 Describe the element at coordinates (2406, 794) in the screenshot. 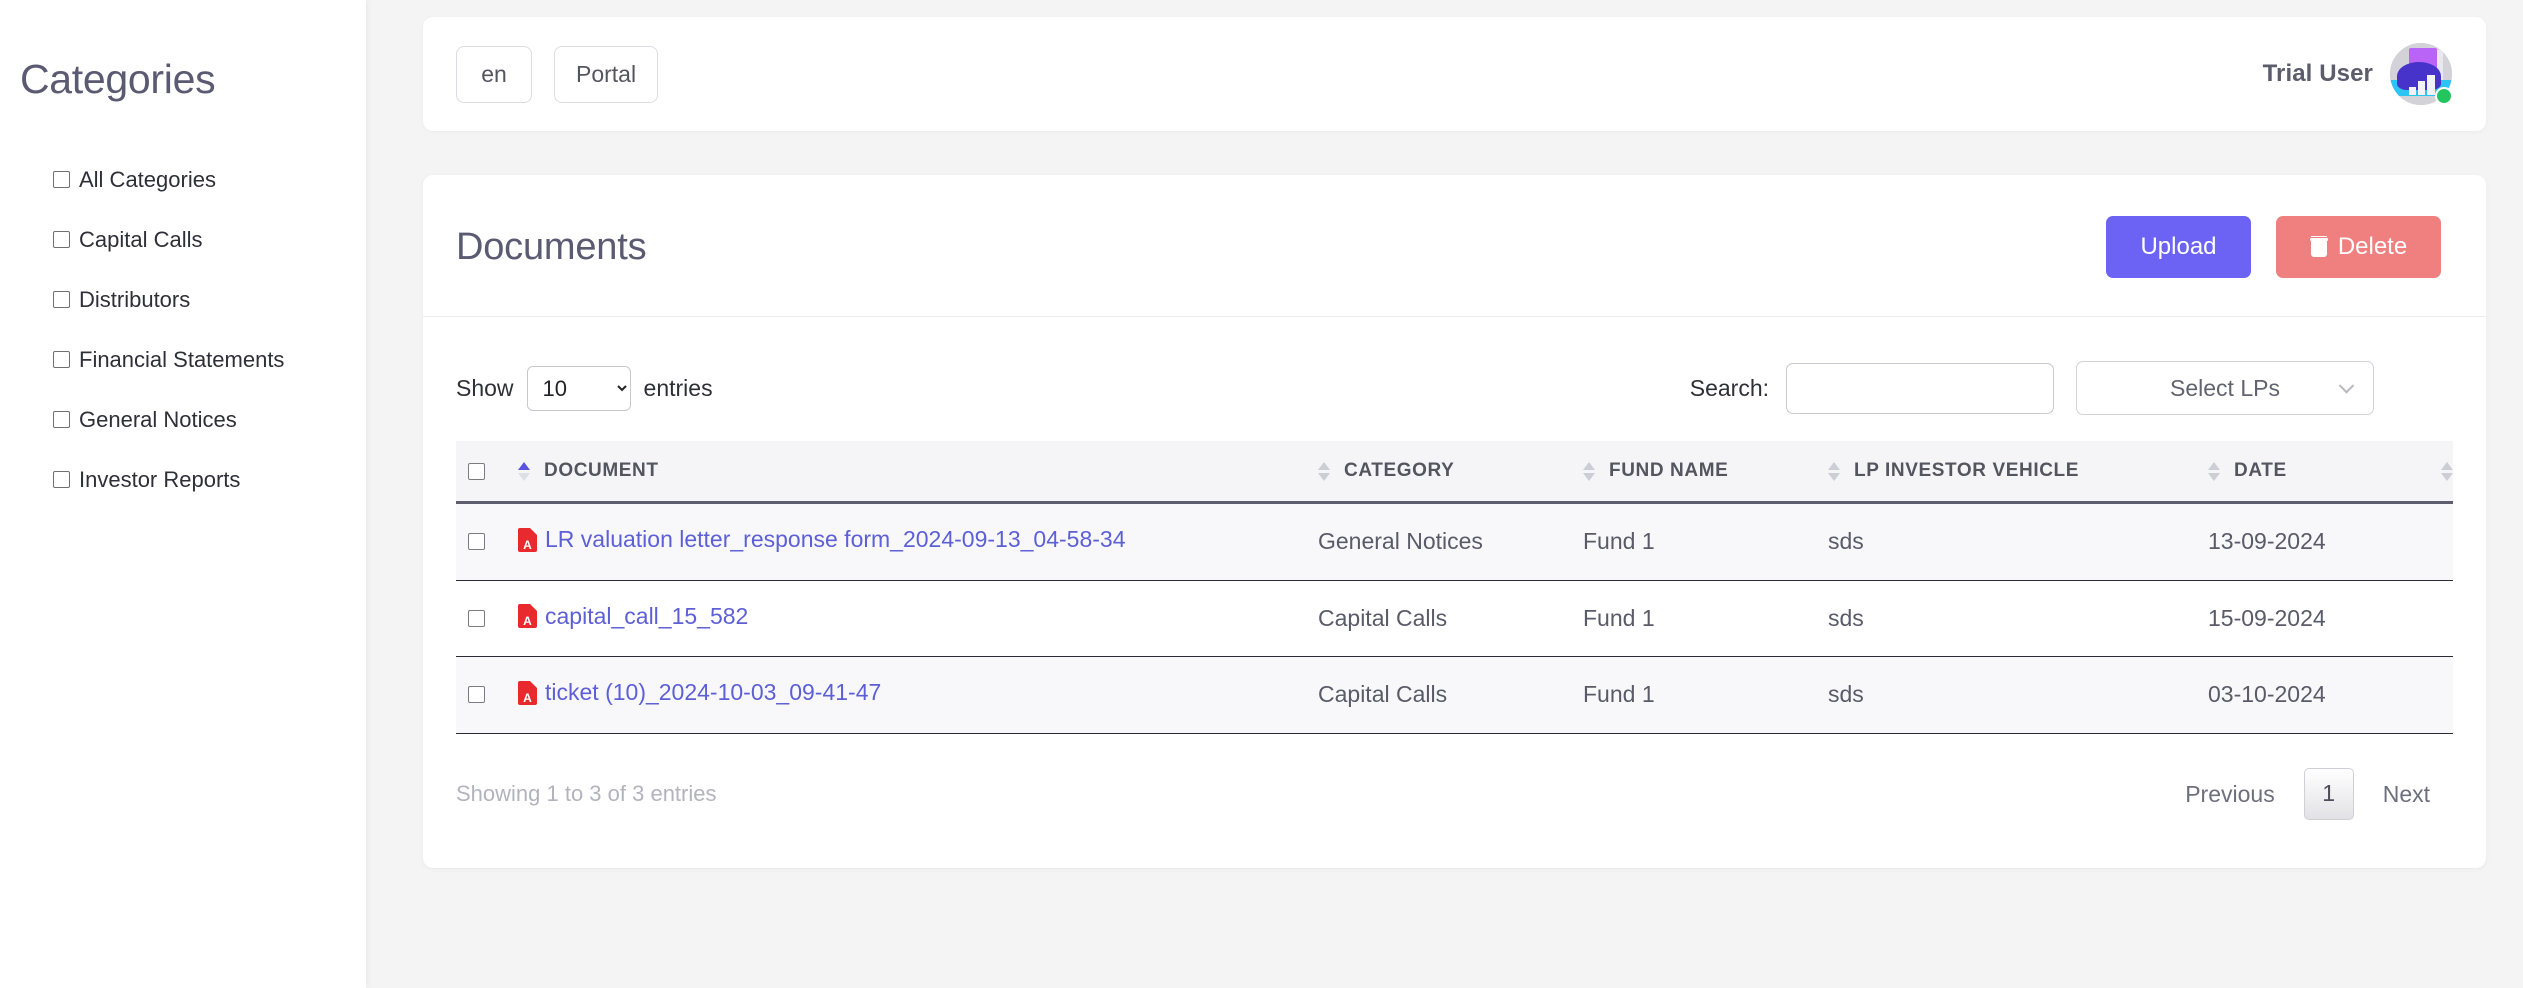

I see `pagination-next: Next` at that location.